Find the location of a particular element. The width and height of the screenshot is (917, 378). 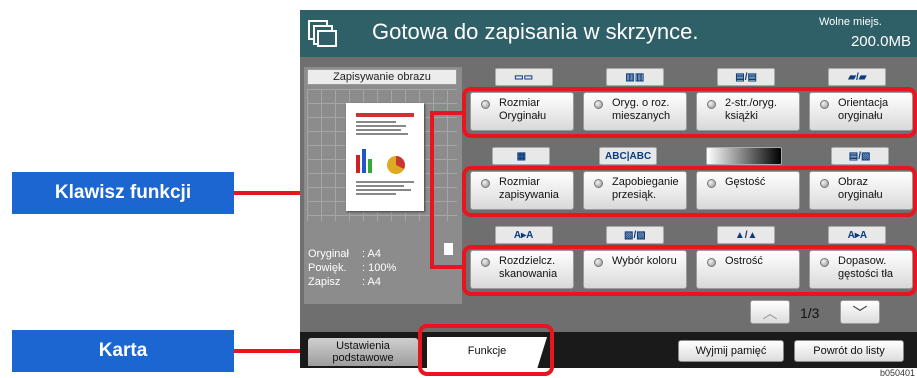

density-gradient-icon is located at coordinates (743, 156).